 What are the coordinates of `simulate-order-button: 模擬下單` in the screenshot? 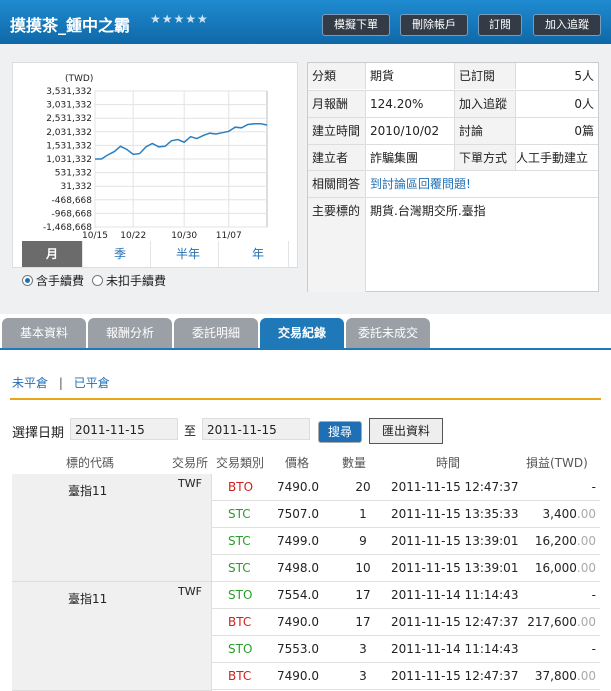 It's located at (356, 25).